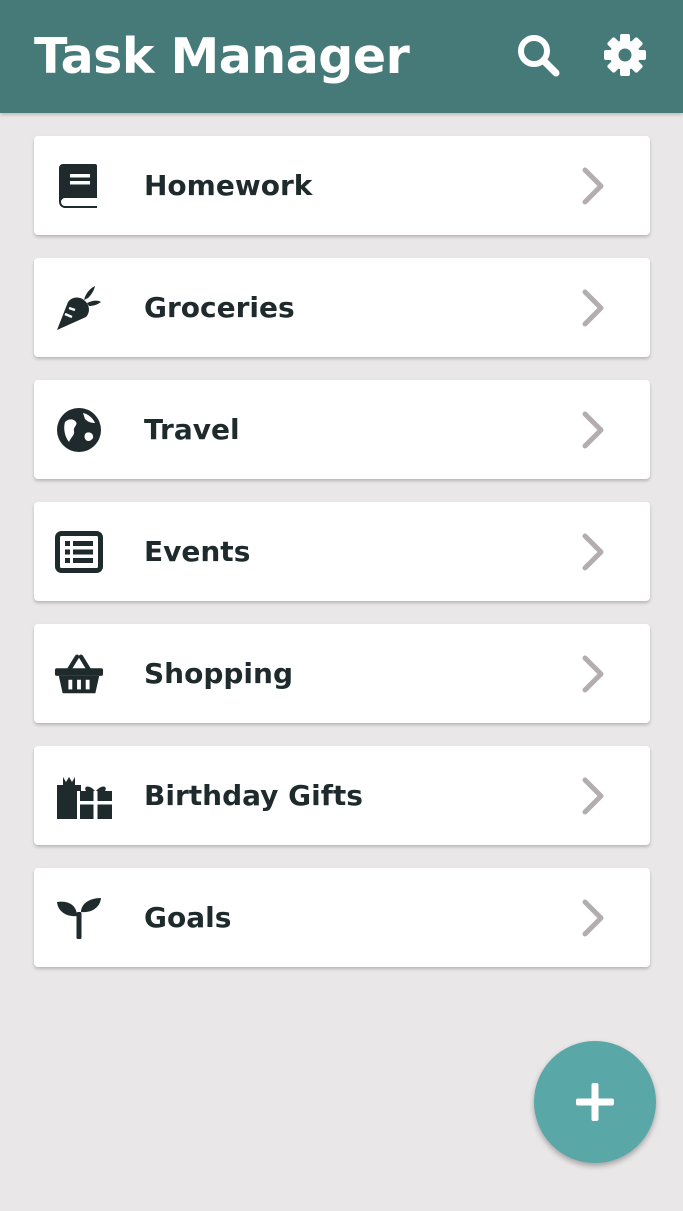 This screenshot has height=1211, width=683. Describe the element at coordinates (79, 918) in the screenshot. I see `seedling-icon` at that location.